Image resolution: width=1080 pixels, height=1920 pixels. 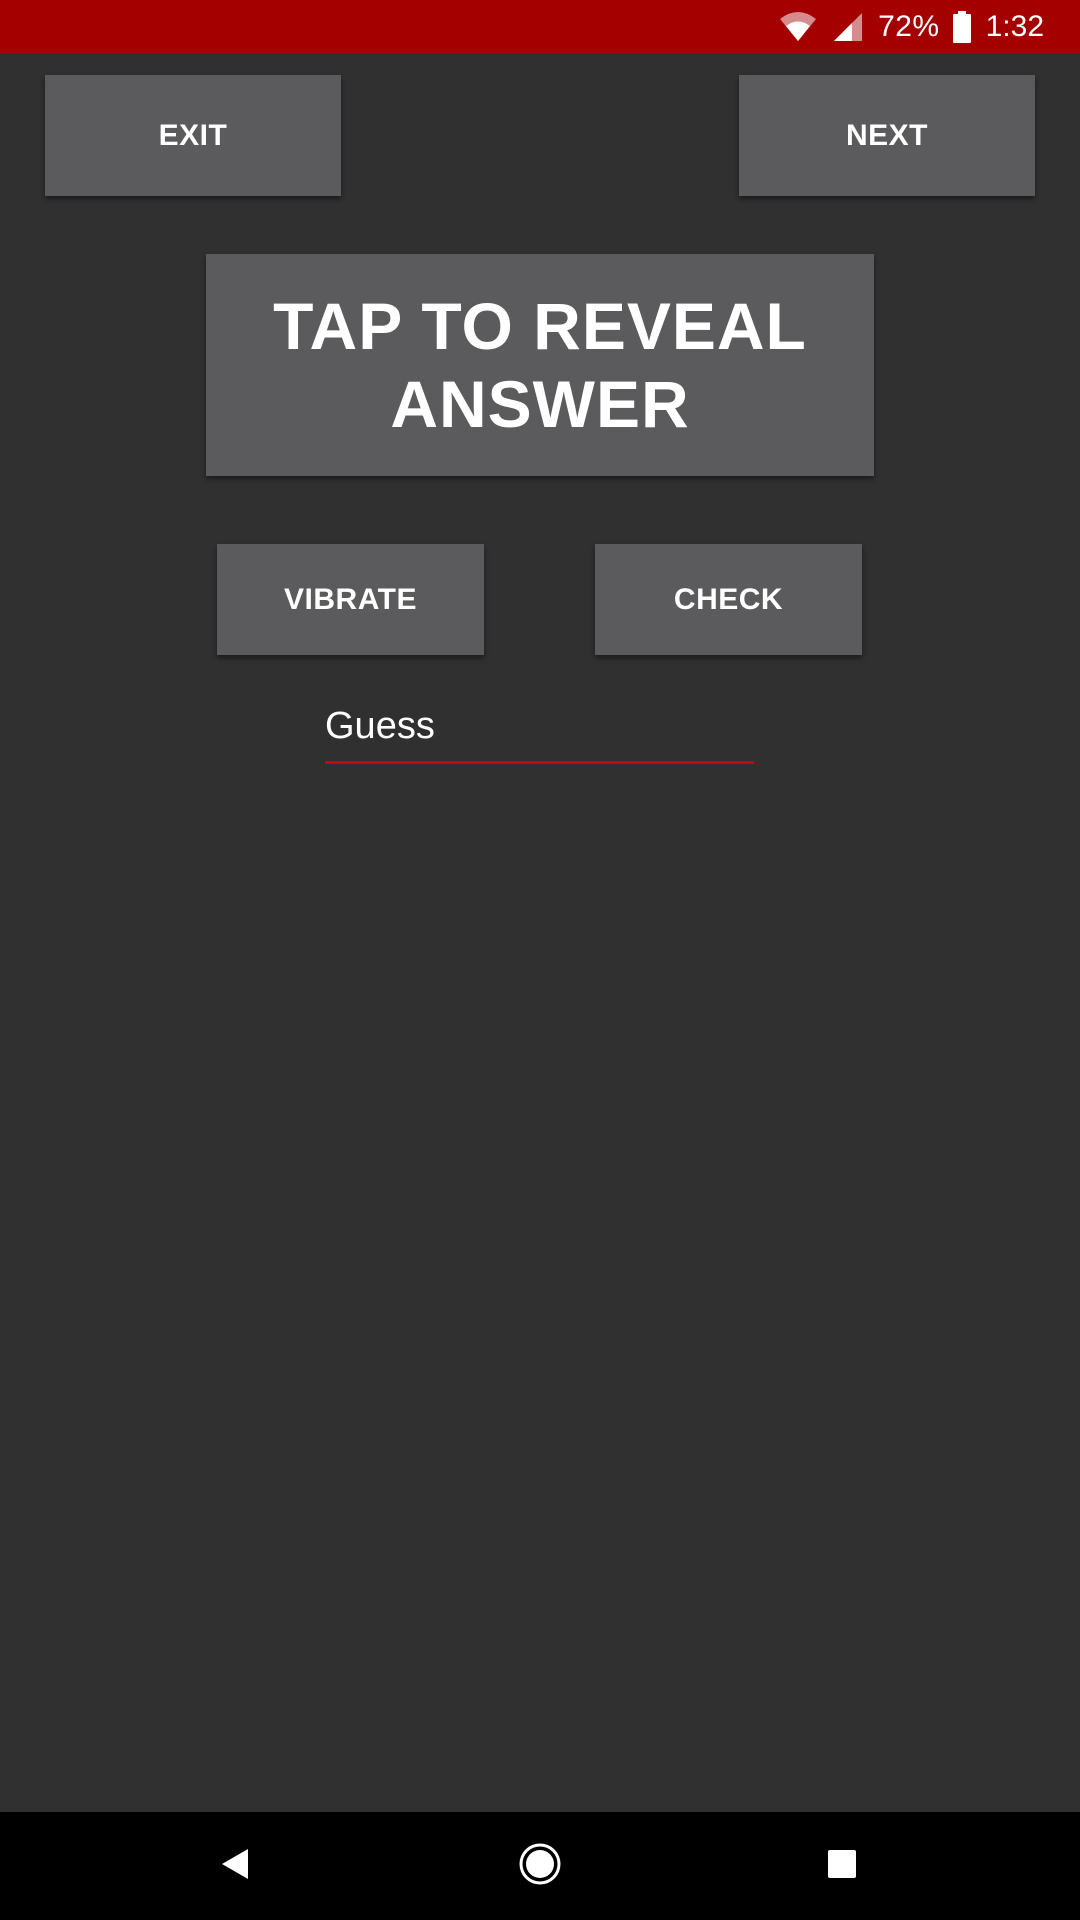 I want to click on home-button, so click(x=540, y=1866).